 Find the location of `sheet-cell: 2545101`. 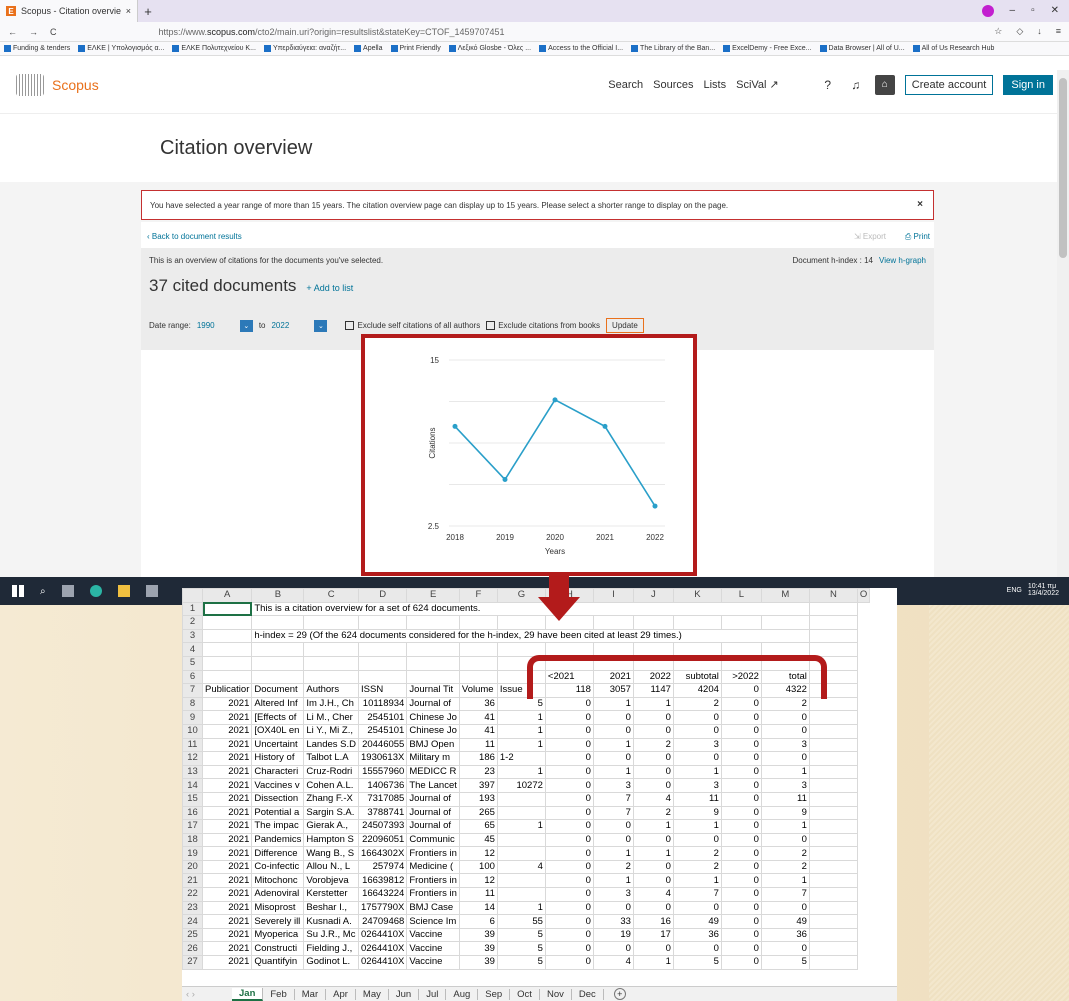

sheet-cell: 2545101 is located at coordinates (383, 731).